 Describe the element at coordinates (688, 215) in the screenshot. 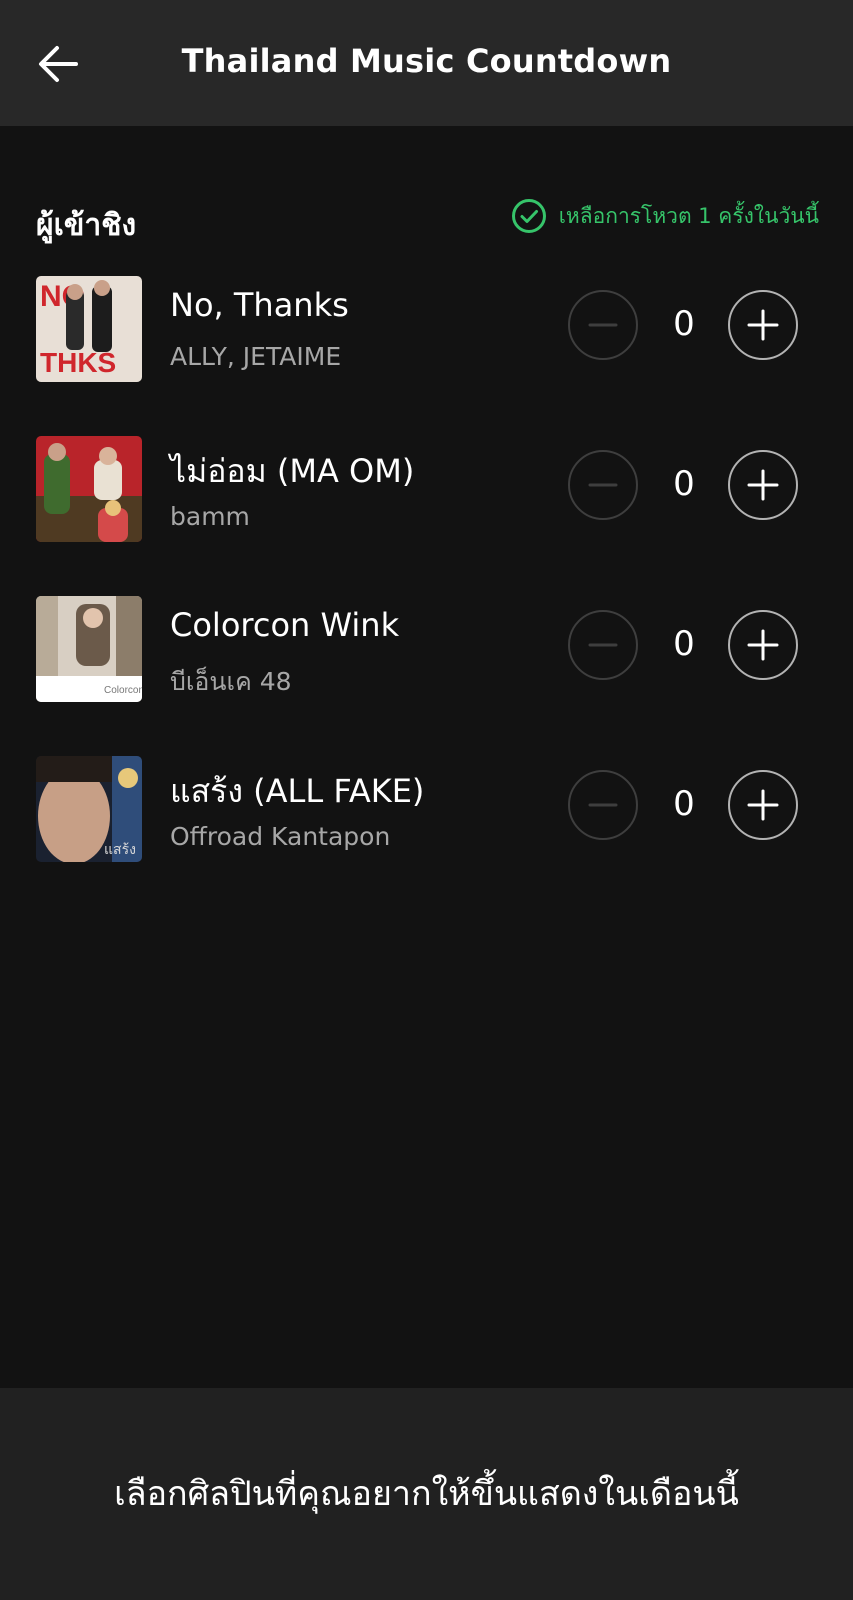

I see `votes-remaining-text: เหลือการโหวต 1 ครั้งในวันนี้` at that location.